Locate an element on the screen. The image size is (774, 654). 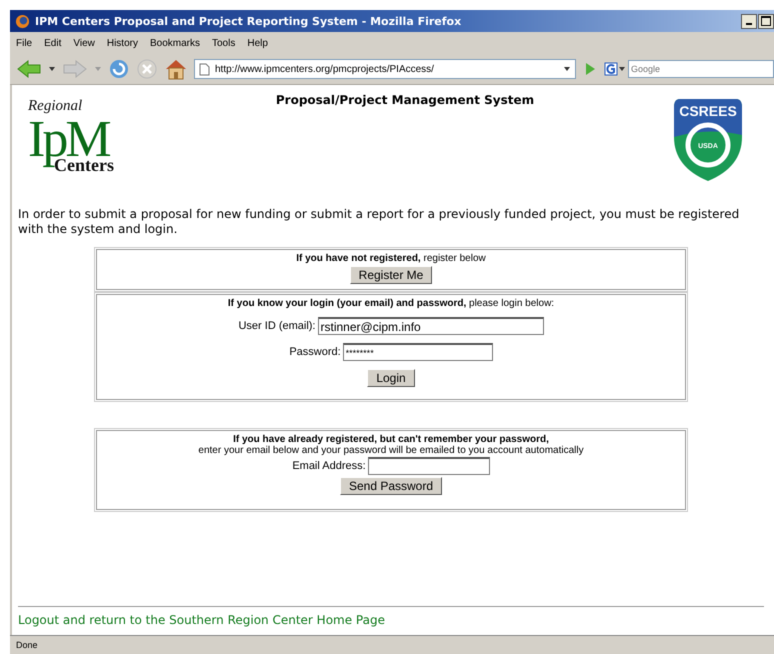
home-icon is located at coordinates (176, 69).